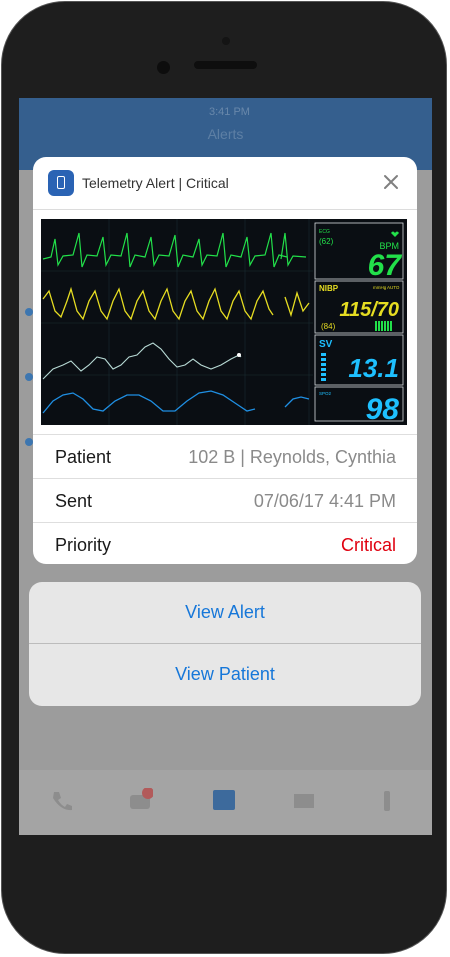  What do you see at coordinates (83, 457) in the screenshot?
I see `patient-label: Patient` at bounding box center [83, 457].